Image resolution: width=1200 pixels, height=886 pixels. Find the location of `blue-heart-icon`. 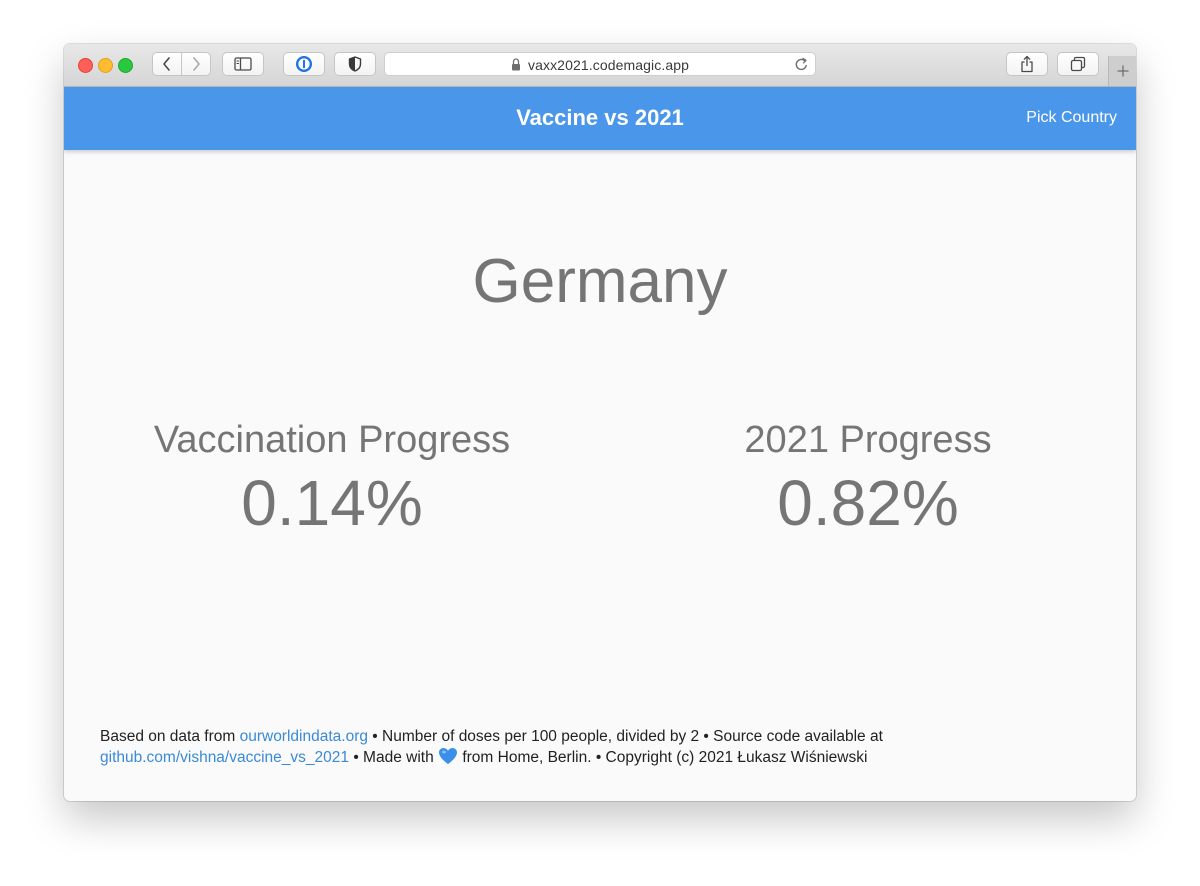

blue-heart-icon is located at coordinates (448, 756).